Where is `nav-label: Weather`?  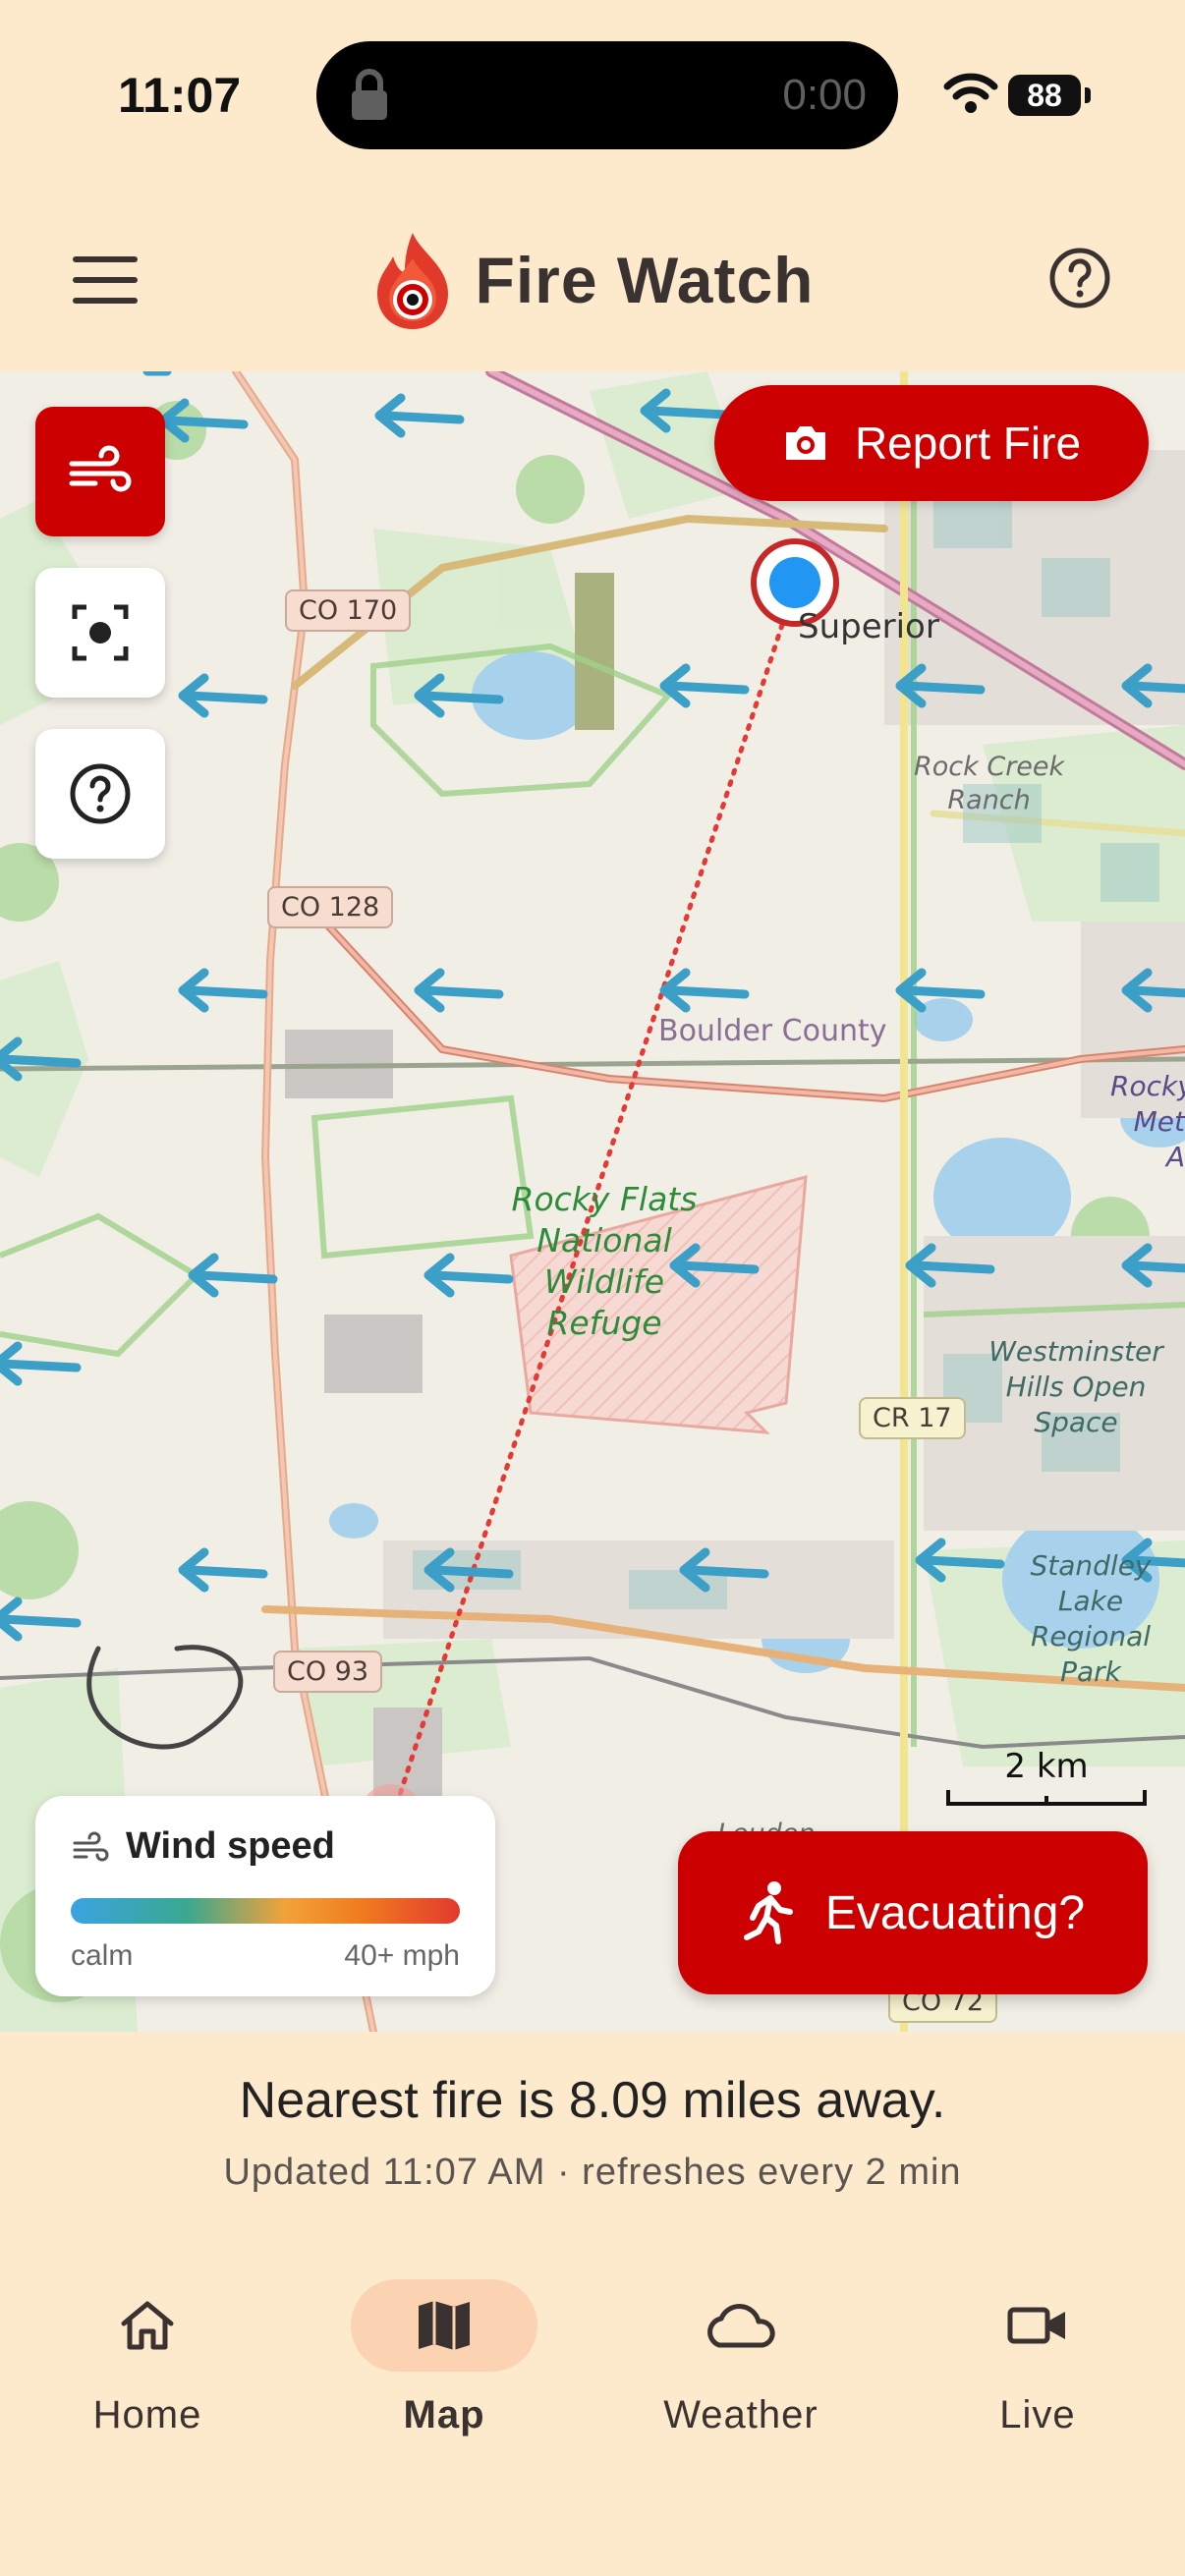 nav-label: Weather is located at coordinates (741, 2414).